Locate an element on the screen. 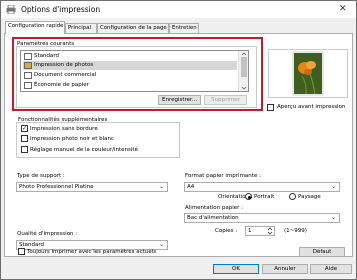 The image size is (357, 280). landscape-label: Paysage is located at coordinates (309, 197).